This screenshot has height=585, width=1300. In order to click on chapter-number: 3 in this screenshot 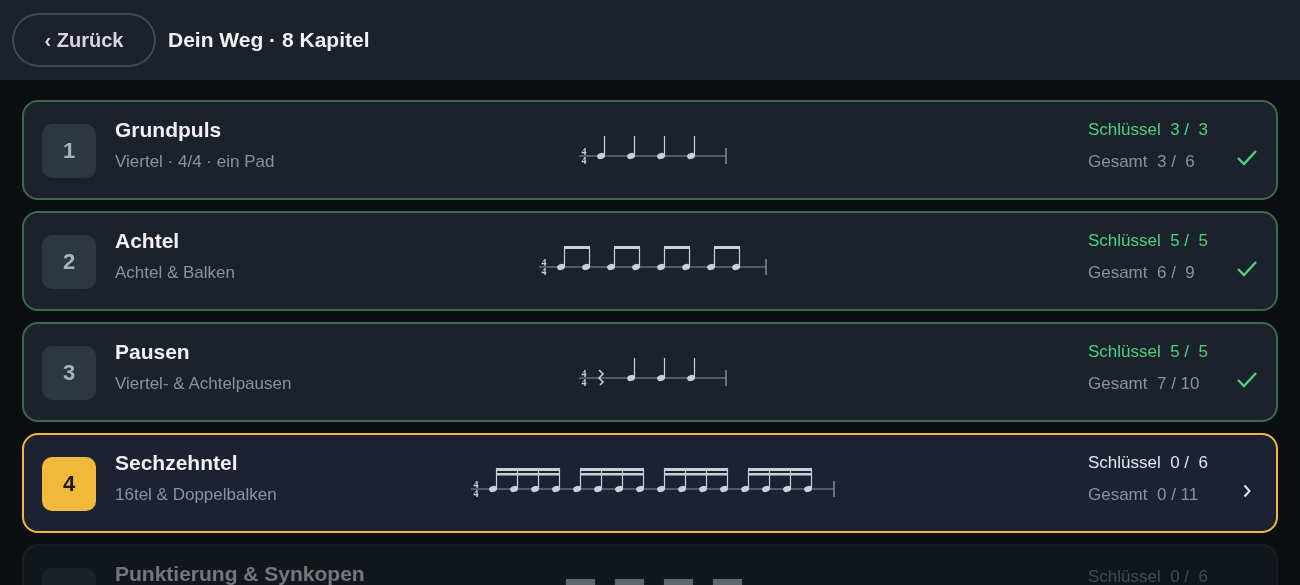, I will do `click(69, 373)`.